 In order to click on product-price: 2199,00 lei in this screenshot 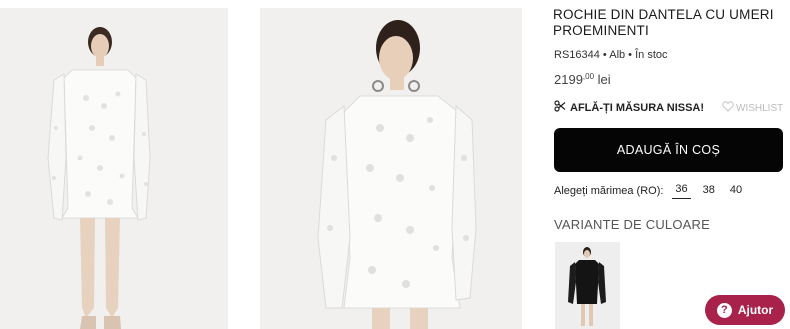, I will do `click(582, 79)`.